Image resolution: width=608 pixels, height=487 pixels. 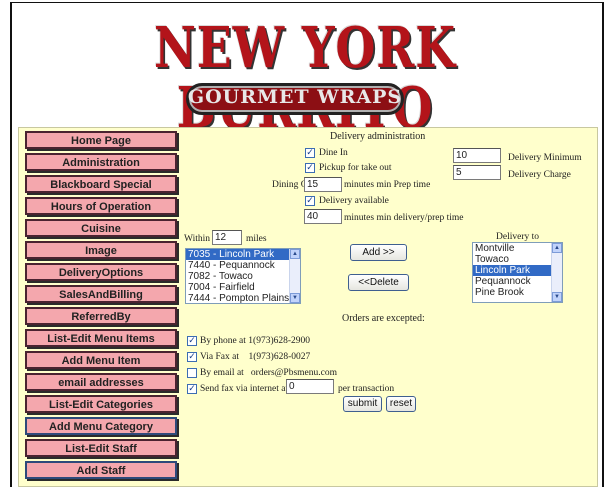 I want to click on delivery-prep-input: 40, so click(x=323, y=216).